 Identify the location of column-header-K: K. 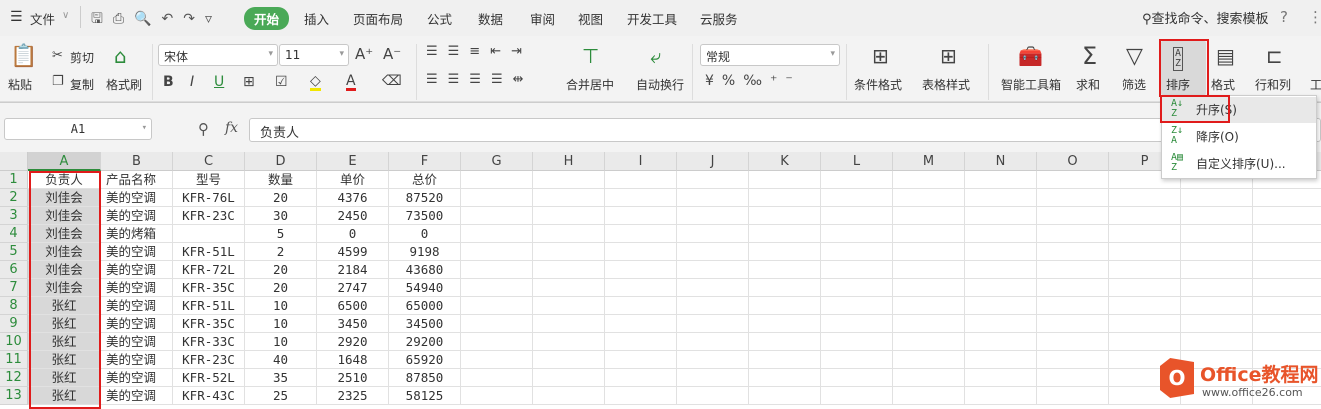
(785, 161).